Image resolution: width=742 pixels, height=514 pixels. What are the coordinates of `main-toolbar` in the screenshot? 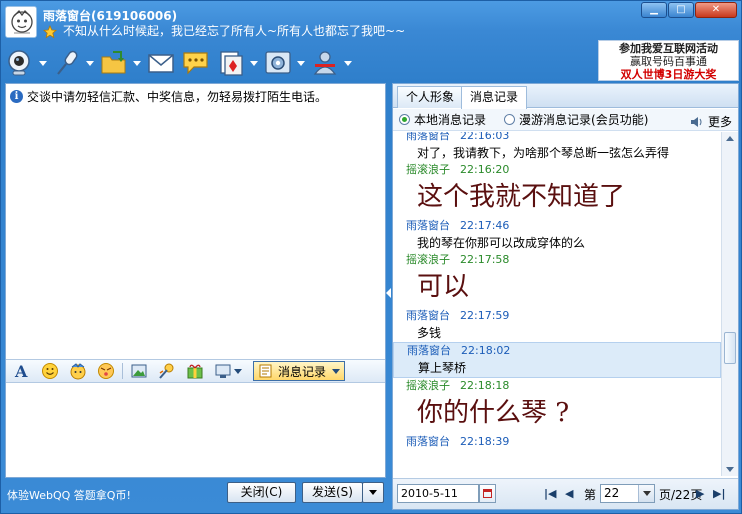 It's located at (181, 63).